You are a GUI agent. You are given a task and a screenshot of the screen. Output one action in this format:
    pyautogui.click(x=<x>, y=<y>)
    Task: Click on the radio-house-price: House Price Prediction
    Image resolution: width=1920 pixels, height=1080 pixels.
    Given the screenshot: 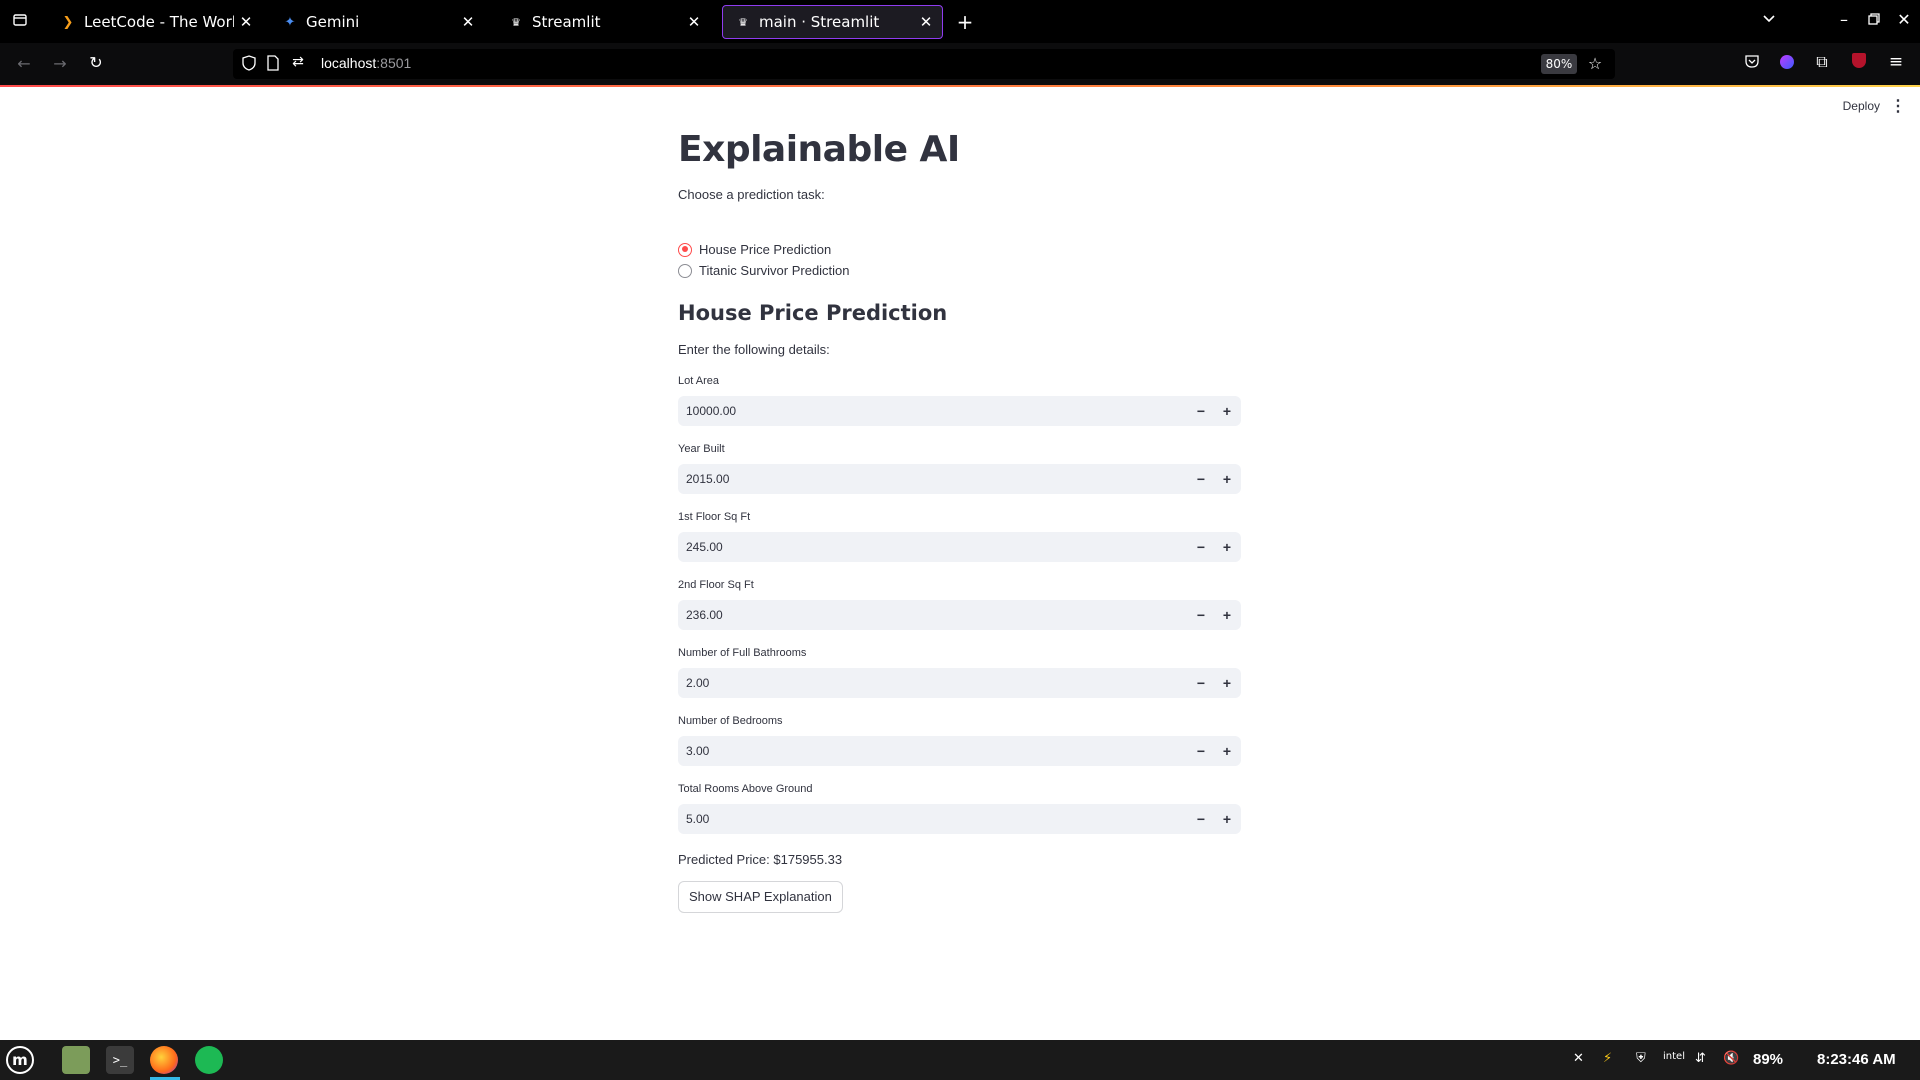 What is the action you would take?
    pyautogui.click(x=754, y=249)
    